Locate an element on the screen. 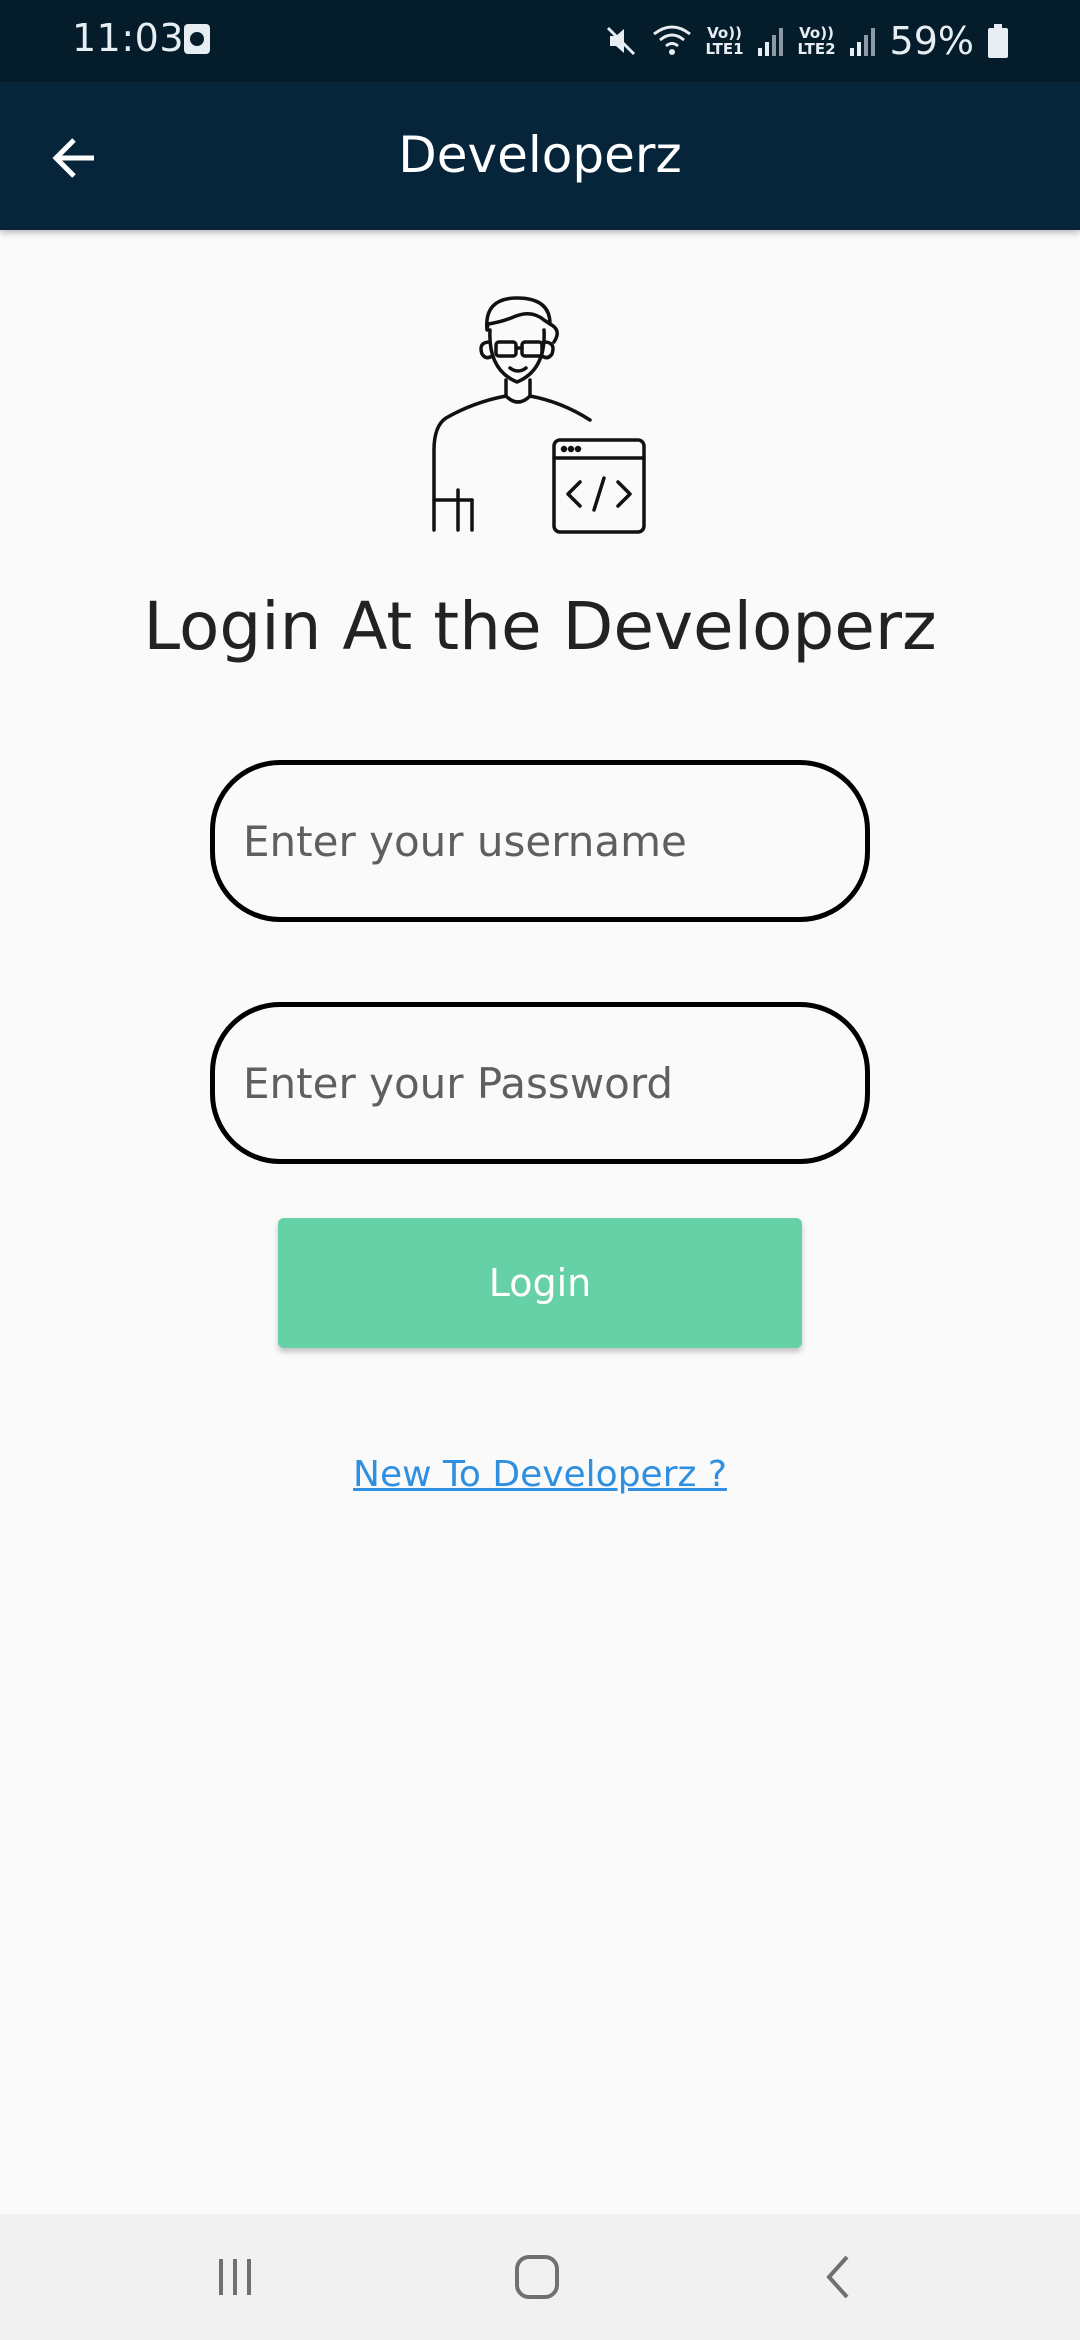 This screenshot has height=2340, width=1080. username-input is located at coordinates (540, 841).